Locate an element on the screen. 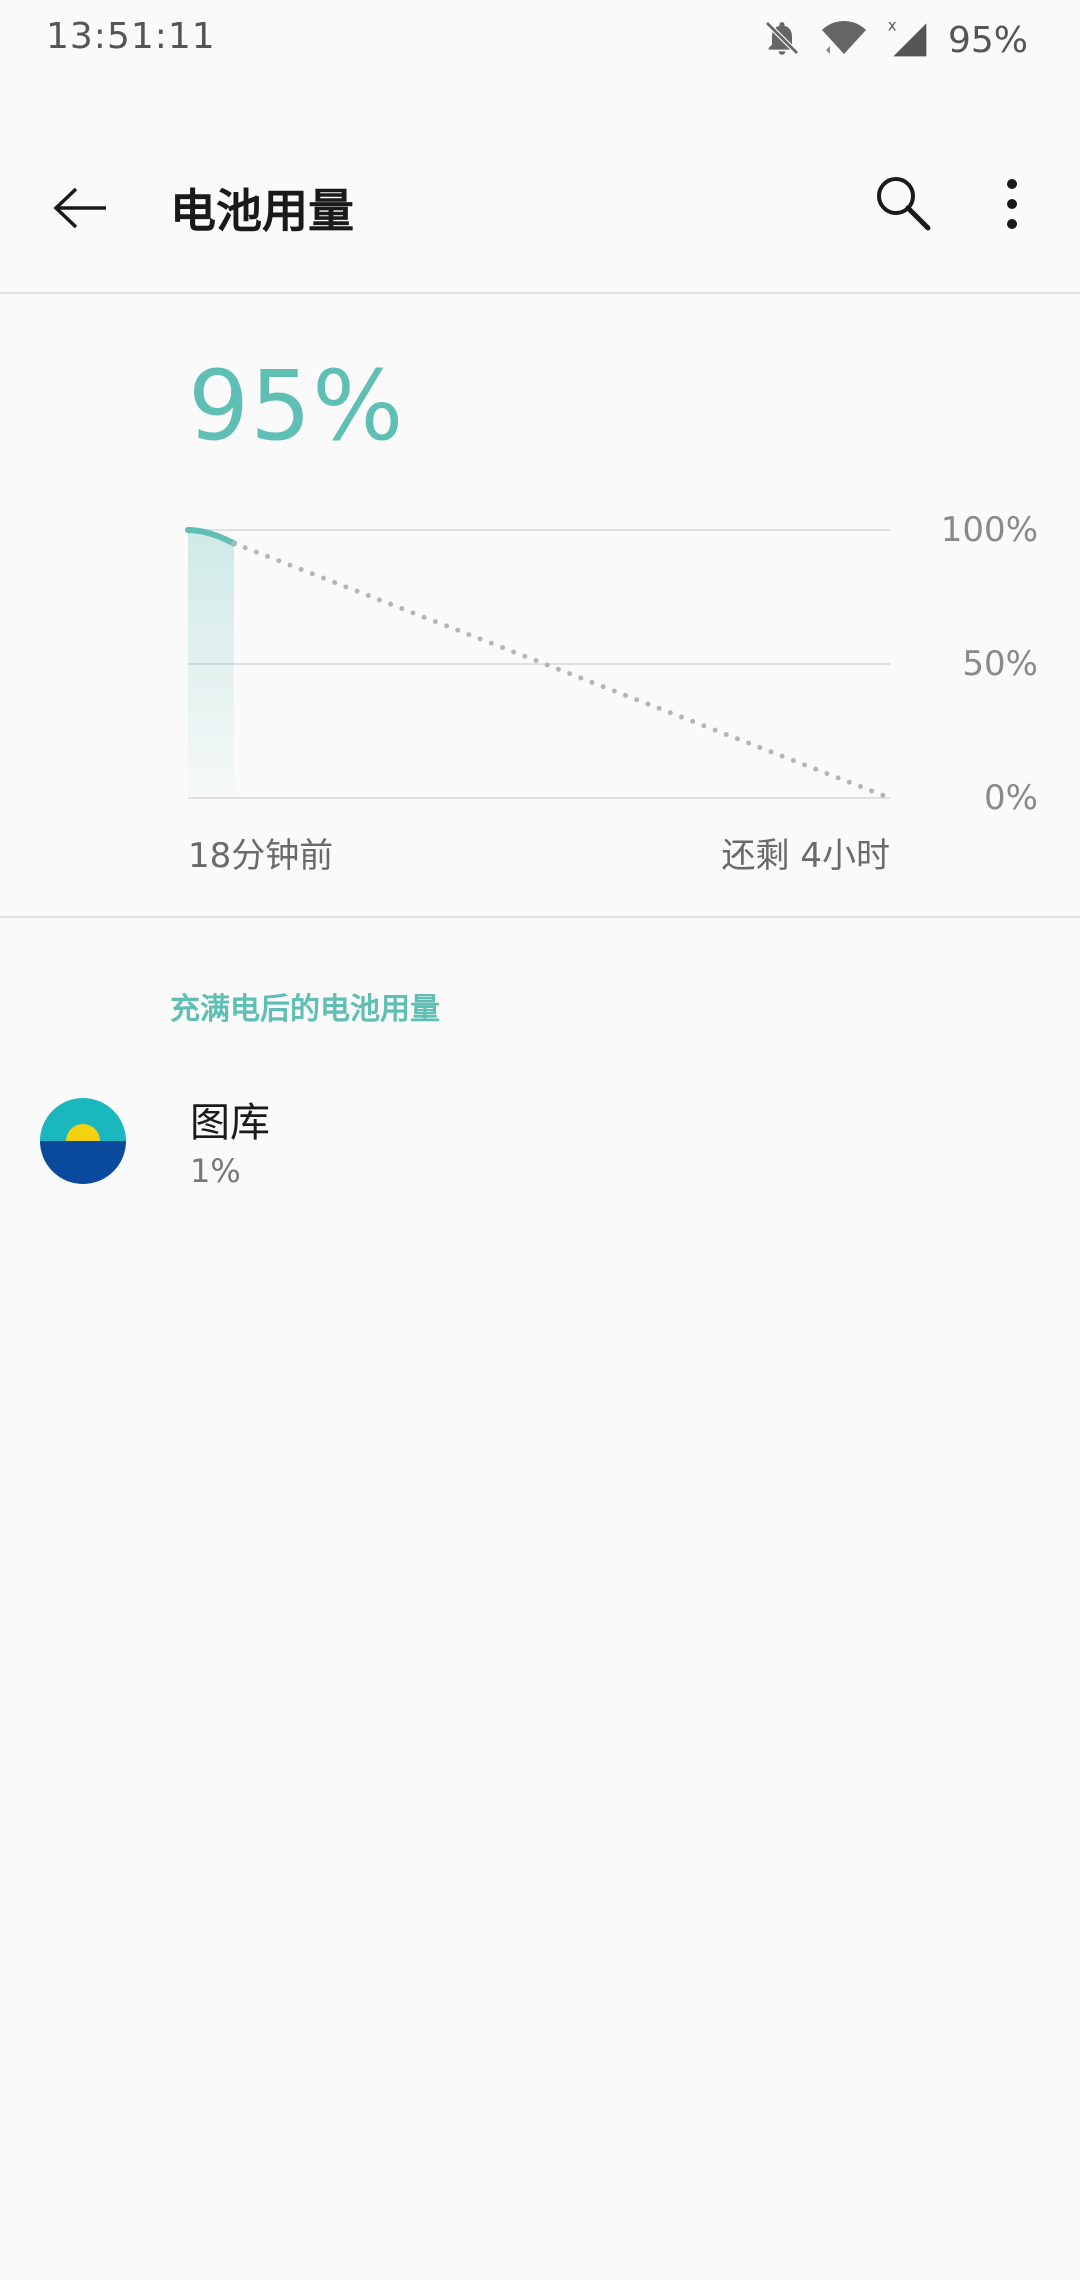 The width and height of the screenshot is (1080, 2280). back-button is located at coordinates (80, 210).